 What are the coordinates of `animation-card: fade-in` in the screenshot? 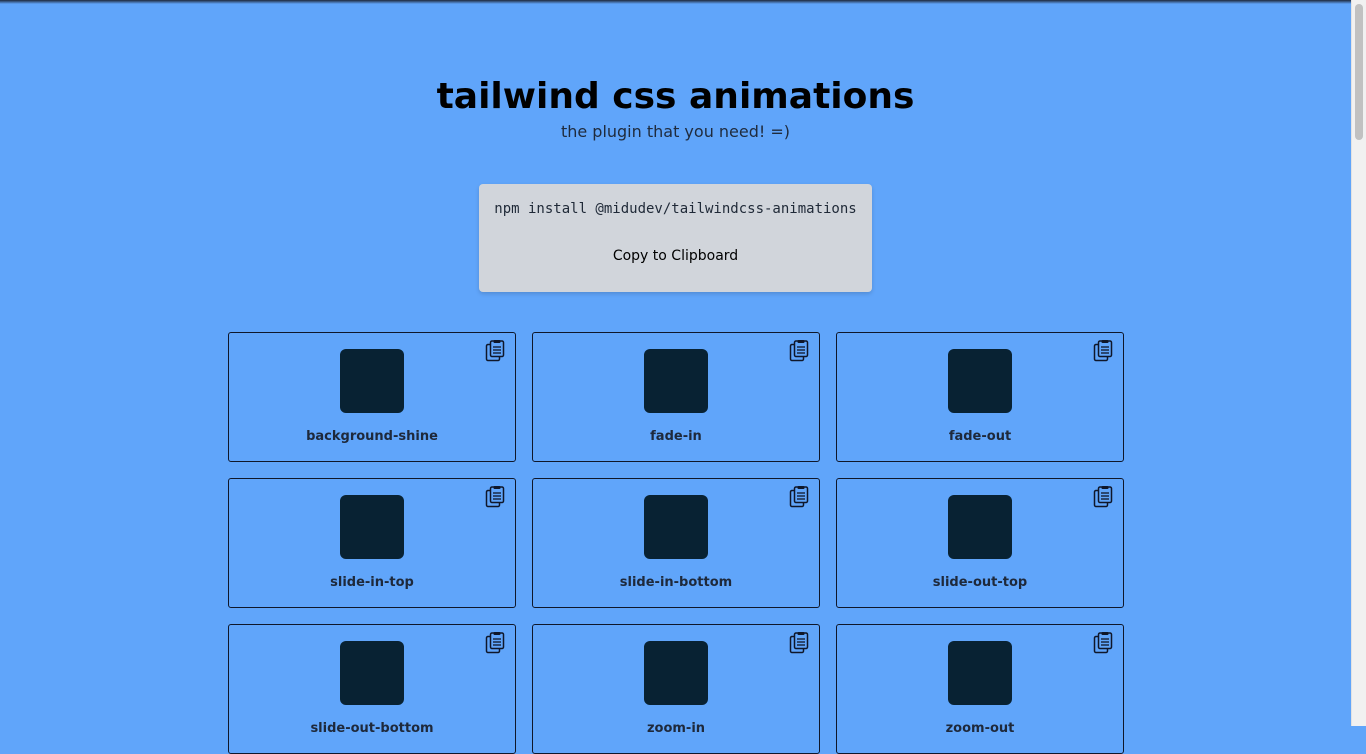 It's located at (676, 397).